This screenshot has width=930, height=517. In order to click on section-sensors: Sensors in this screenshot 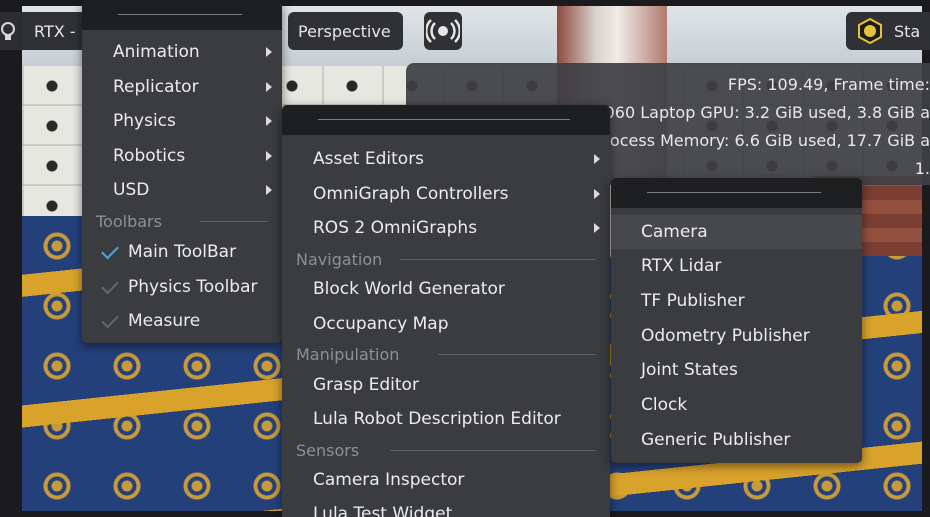, I will do `click(446, 450)`.